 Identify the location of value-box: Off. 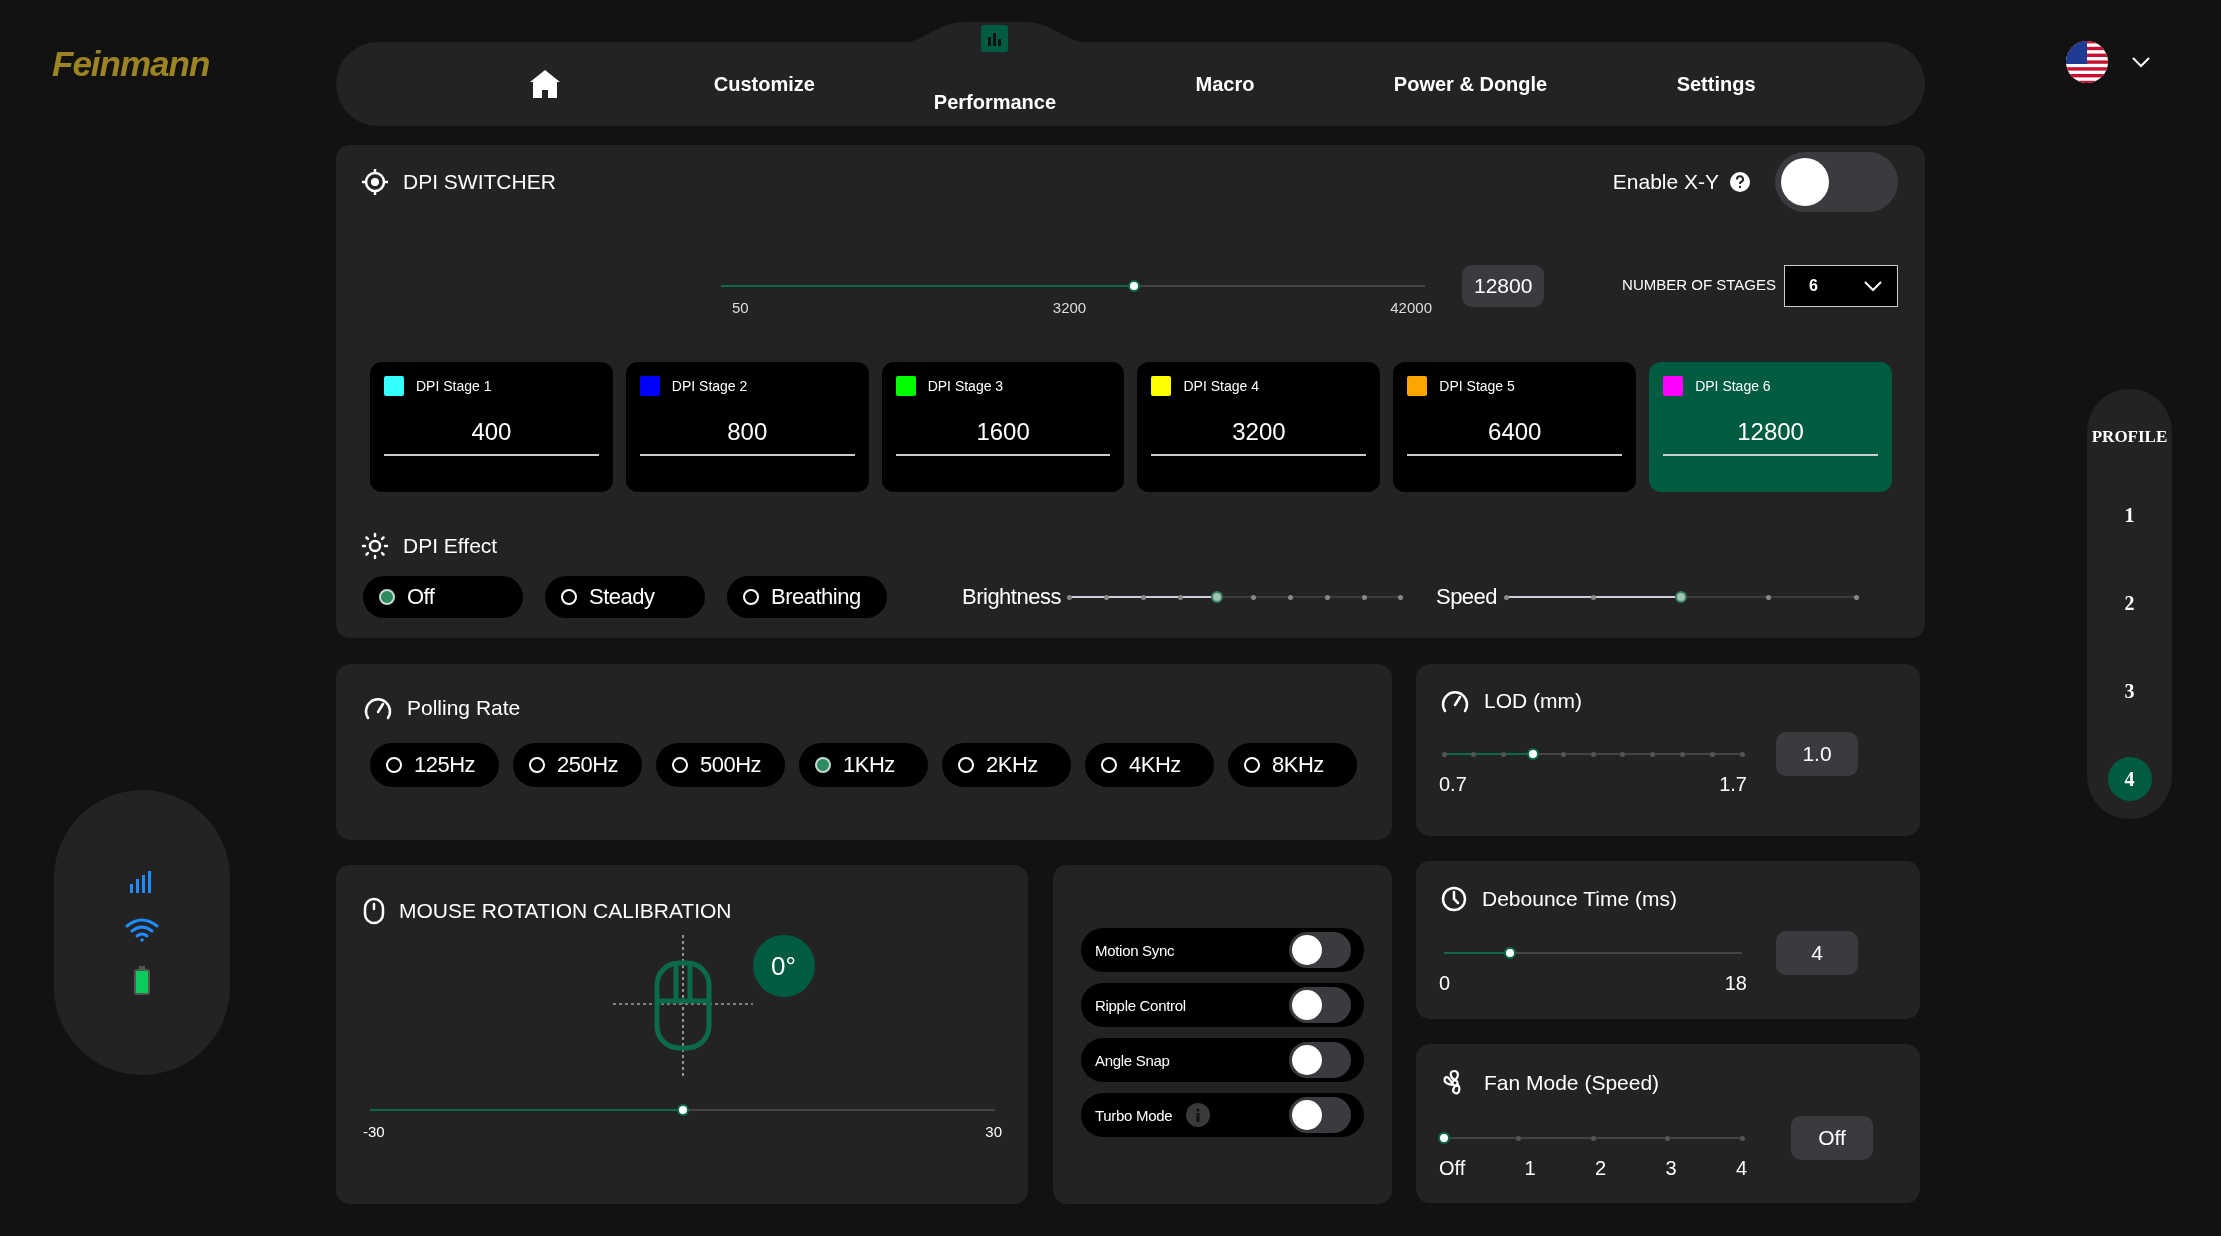
(1832, 1138).